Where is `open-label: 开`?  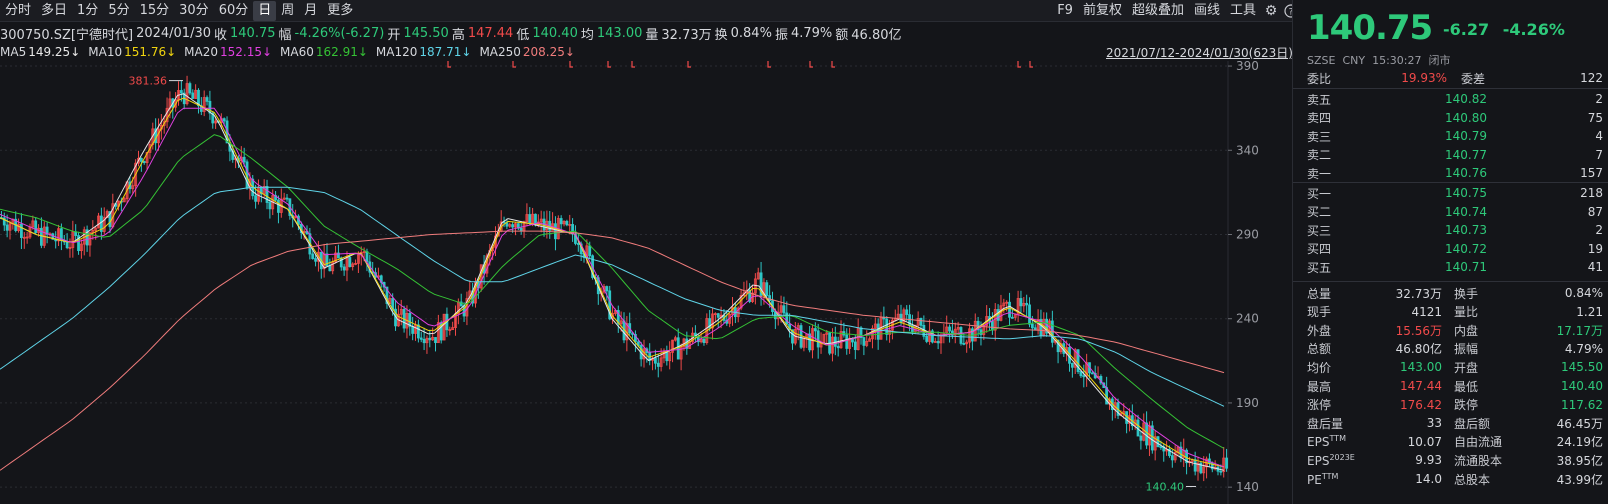
open-label: 开 is located at coordinates (394, 35).